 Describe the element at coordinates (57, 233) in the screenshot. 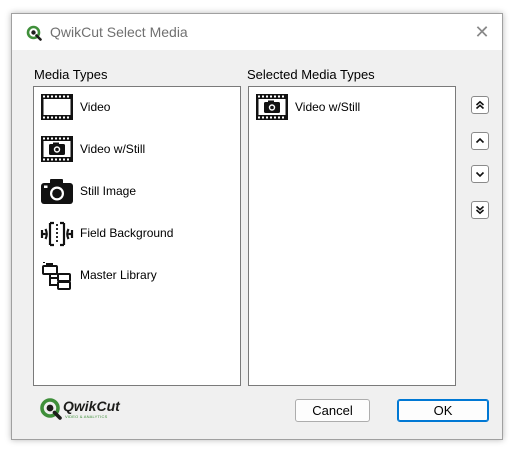

I see `field-icon` at that location.